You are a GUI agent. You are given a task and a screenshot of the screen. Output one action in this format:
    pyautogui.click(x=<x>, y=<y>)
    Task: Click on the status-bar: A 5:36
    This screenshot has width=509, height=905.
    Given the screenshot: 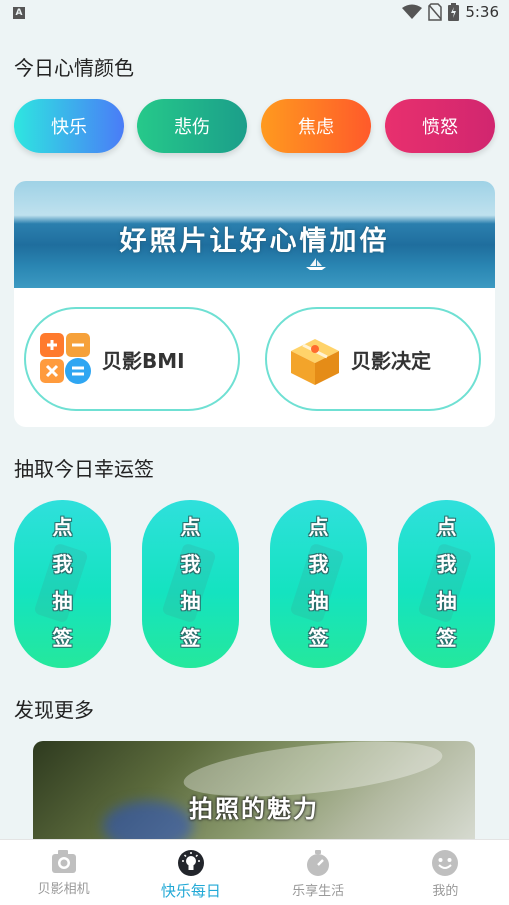 What is the action you would take?
    pyautogui.click(x=254, y=14)
    